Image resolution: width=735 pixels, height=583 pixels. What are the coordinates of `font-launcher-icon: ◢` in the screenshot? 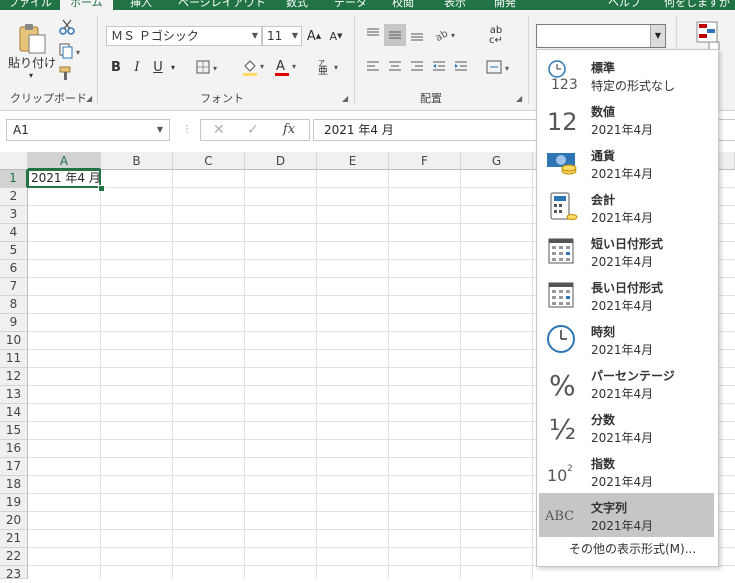 It's located at (345, 98).